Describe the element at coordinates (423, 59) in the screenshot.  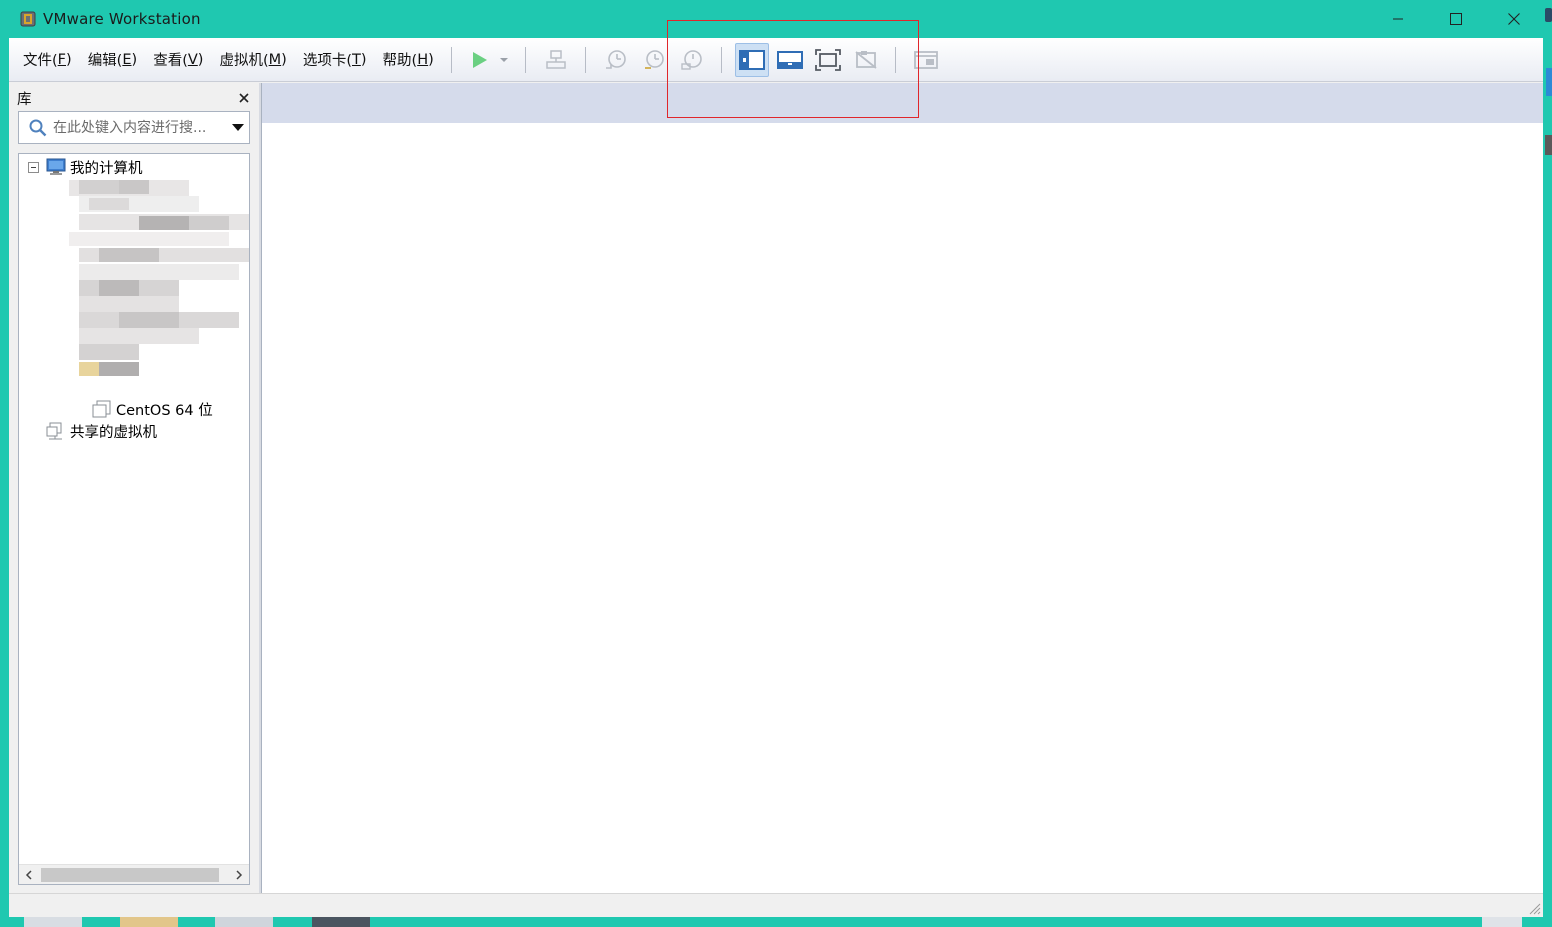
I see `menu-help-accesskey: H` at that location.